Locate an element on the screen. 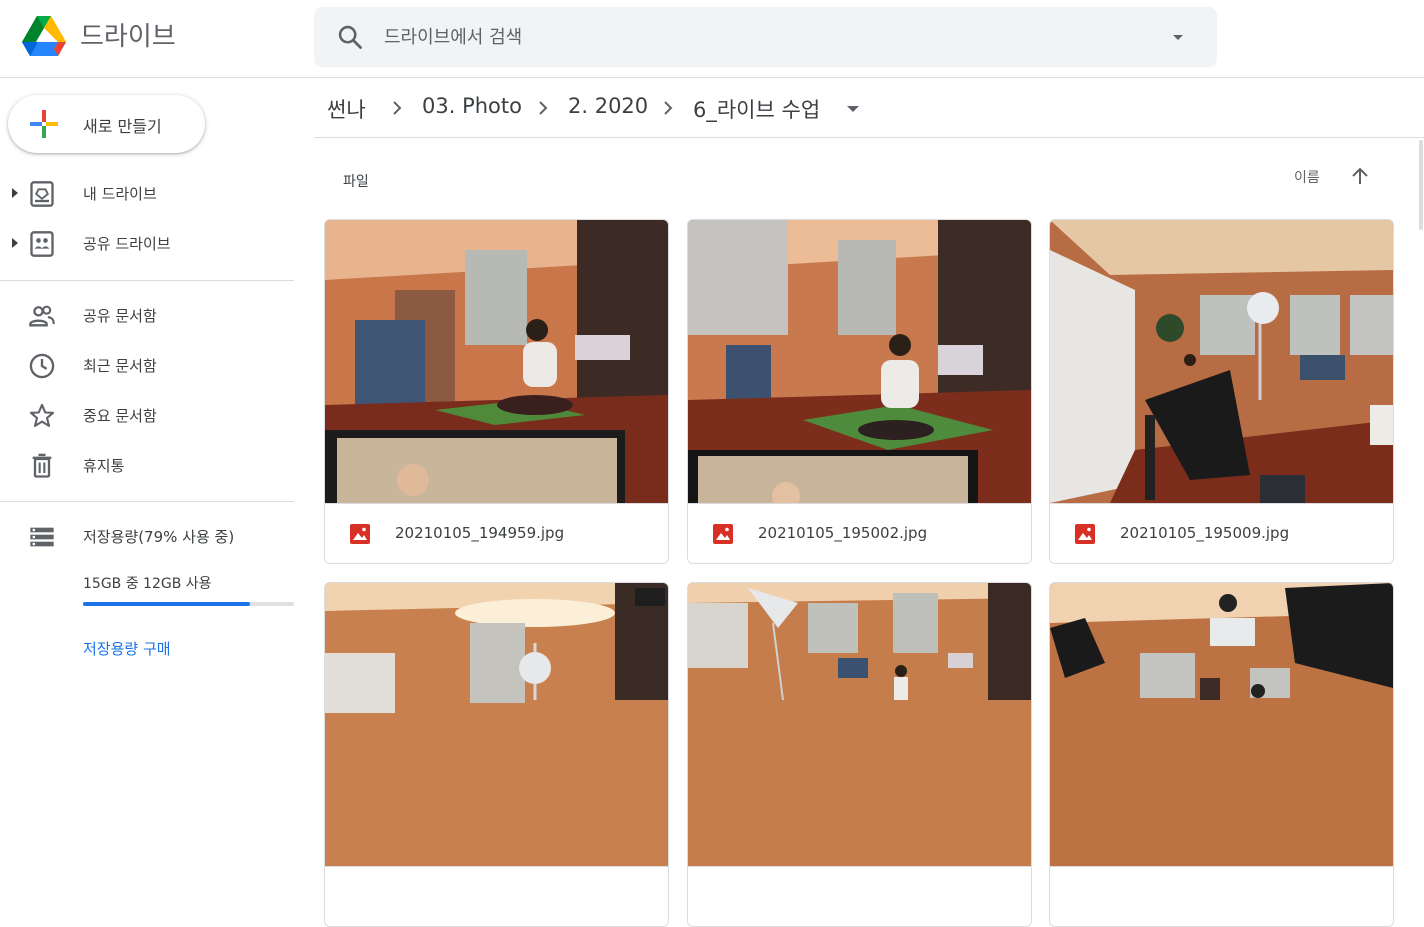 This screenshot has width=1424, height=927. breadcrumb: 썬나 03. Photo 2. 2020 6_라이브 수업 is located at coordinates (869, 108).